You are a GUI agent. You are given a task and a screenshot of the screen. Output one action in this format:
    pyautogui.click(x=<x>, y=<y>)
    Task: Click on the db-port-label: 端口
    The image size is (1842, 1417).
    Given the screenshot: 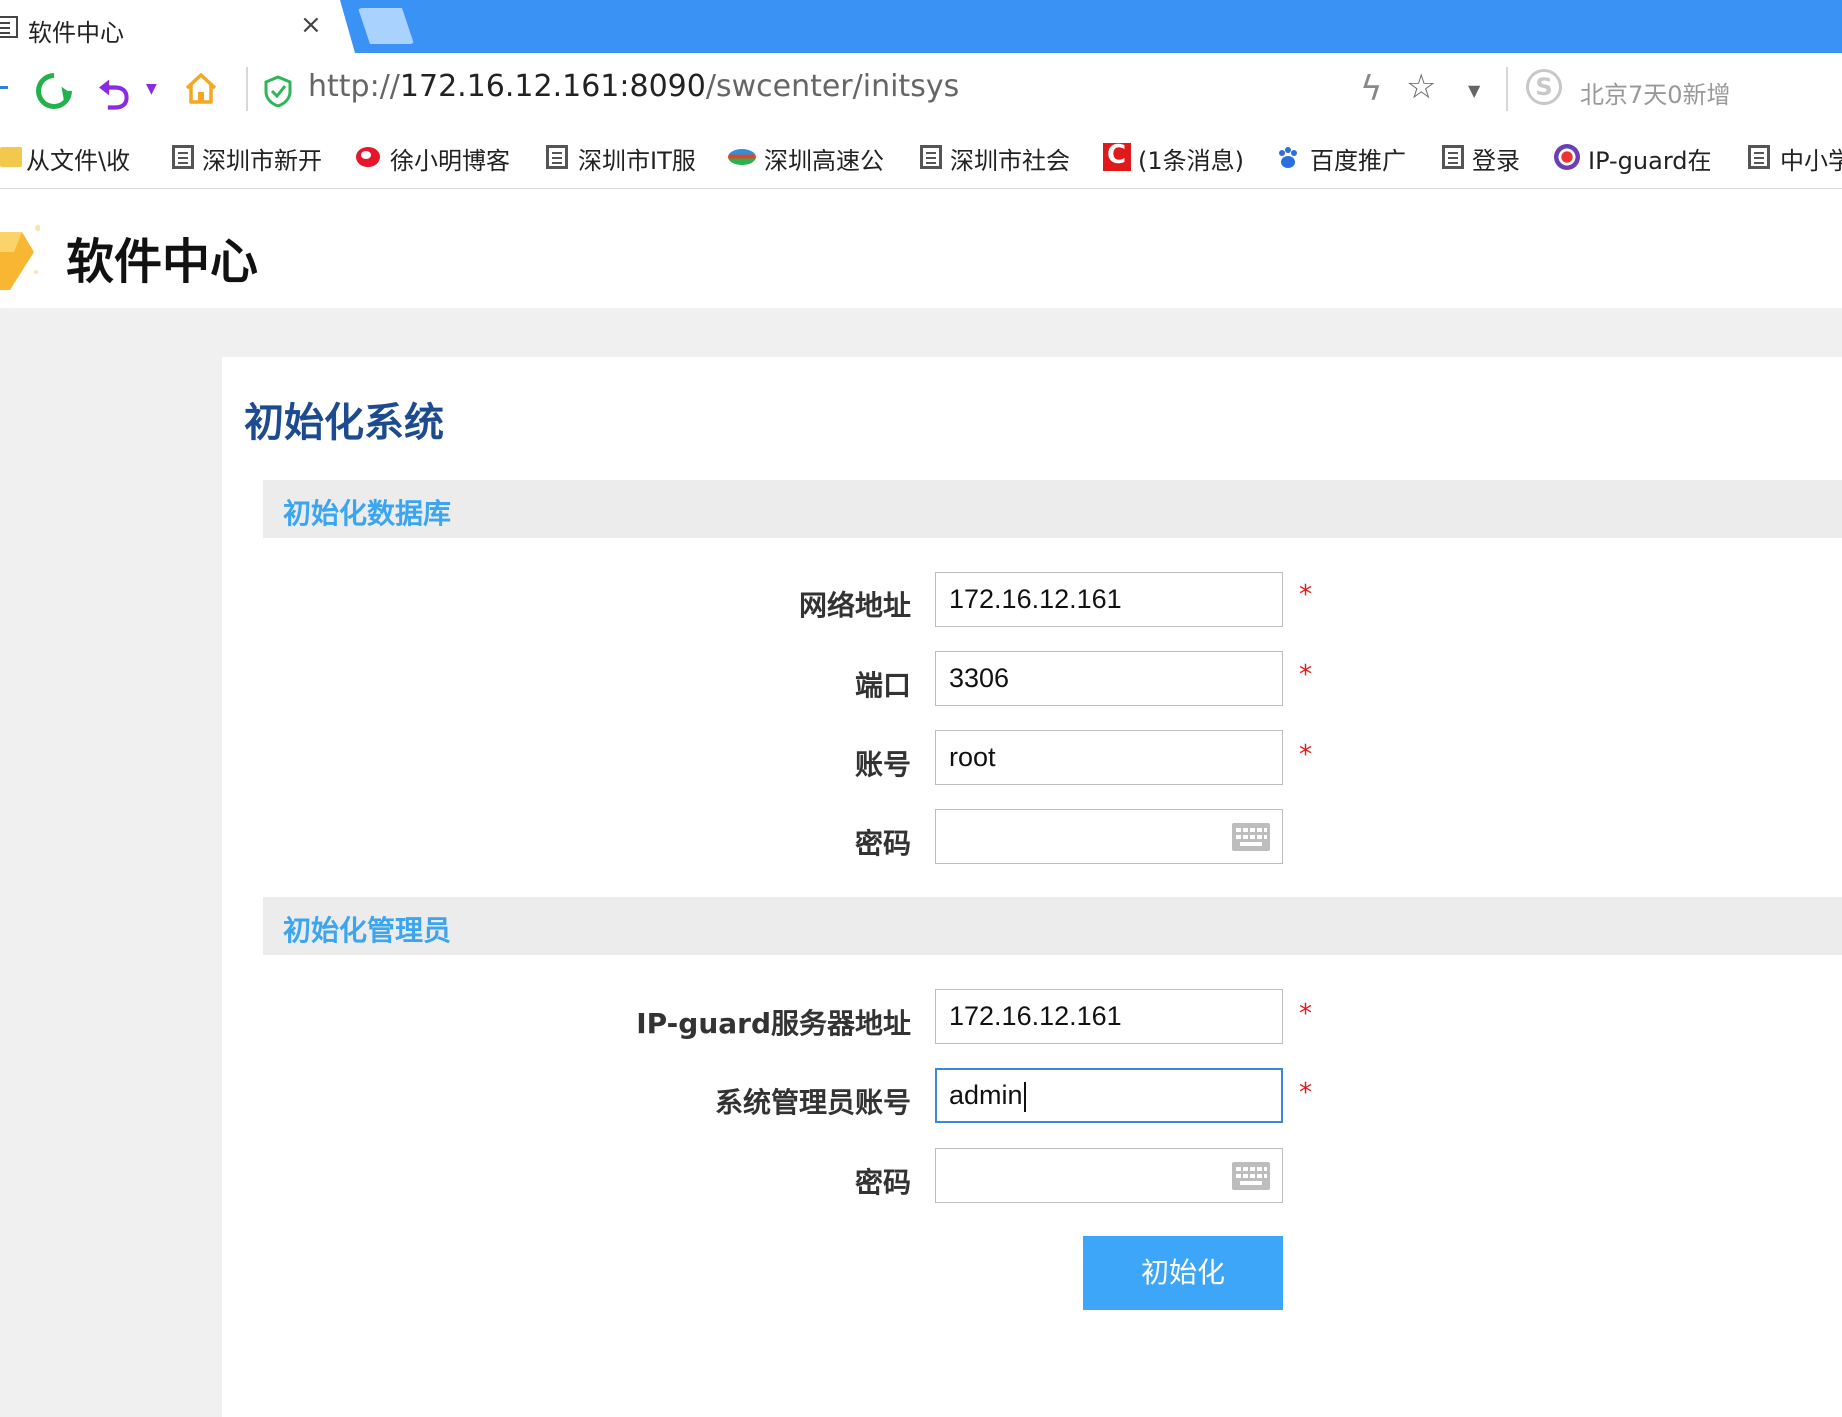 What is the action you would take?
    pyautogui.click(x=882, y=685)
    